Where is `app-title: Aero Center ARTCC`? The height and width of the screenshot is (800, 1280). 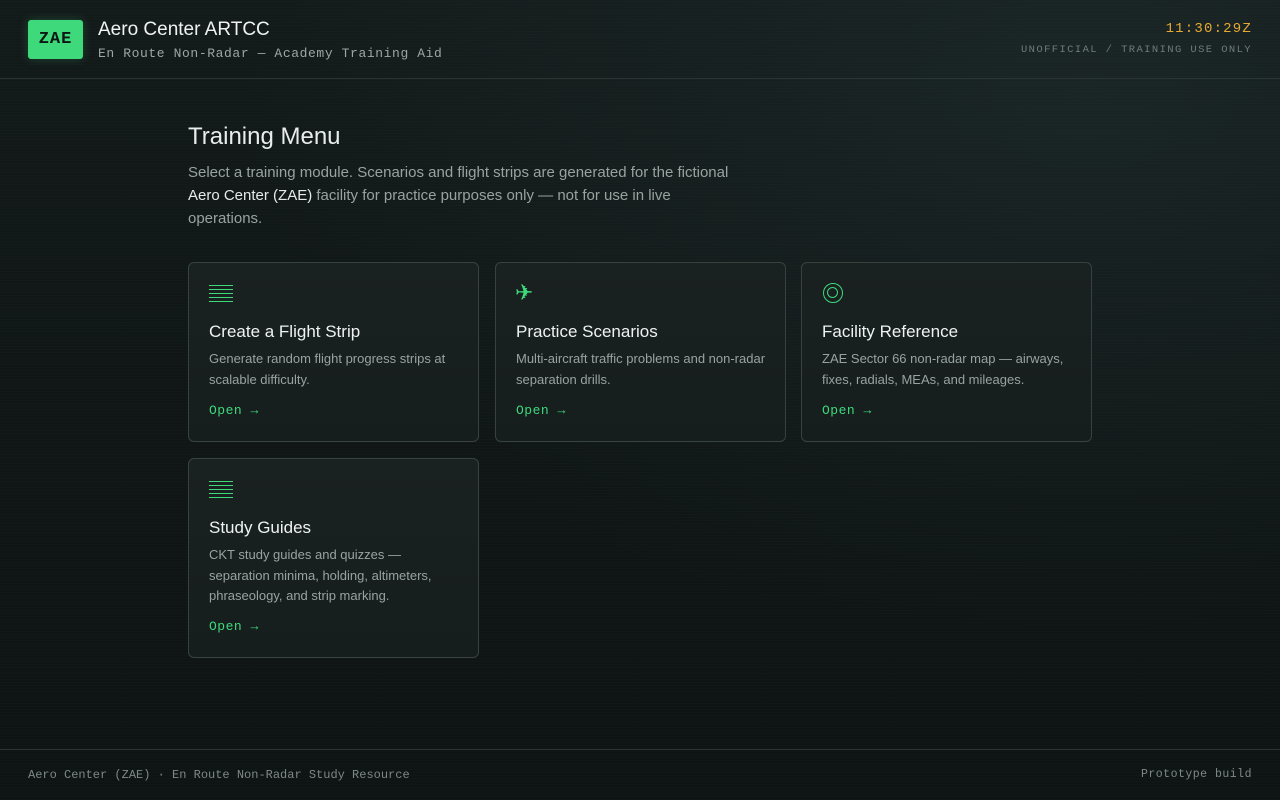
app-title: Aero Center ARTCC is located at coordinates (184, 29).